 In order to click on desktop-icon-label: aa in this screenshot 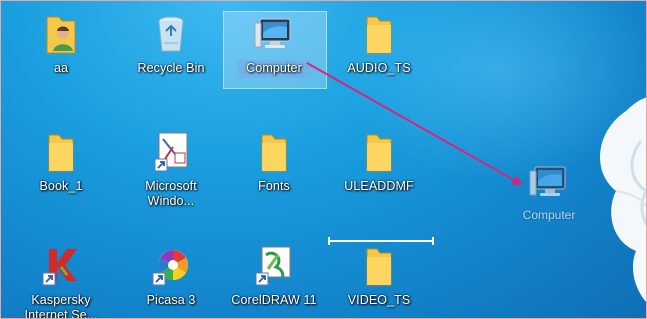, I will do `click(61, 68)`.